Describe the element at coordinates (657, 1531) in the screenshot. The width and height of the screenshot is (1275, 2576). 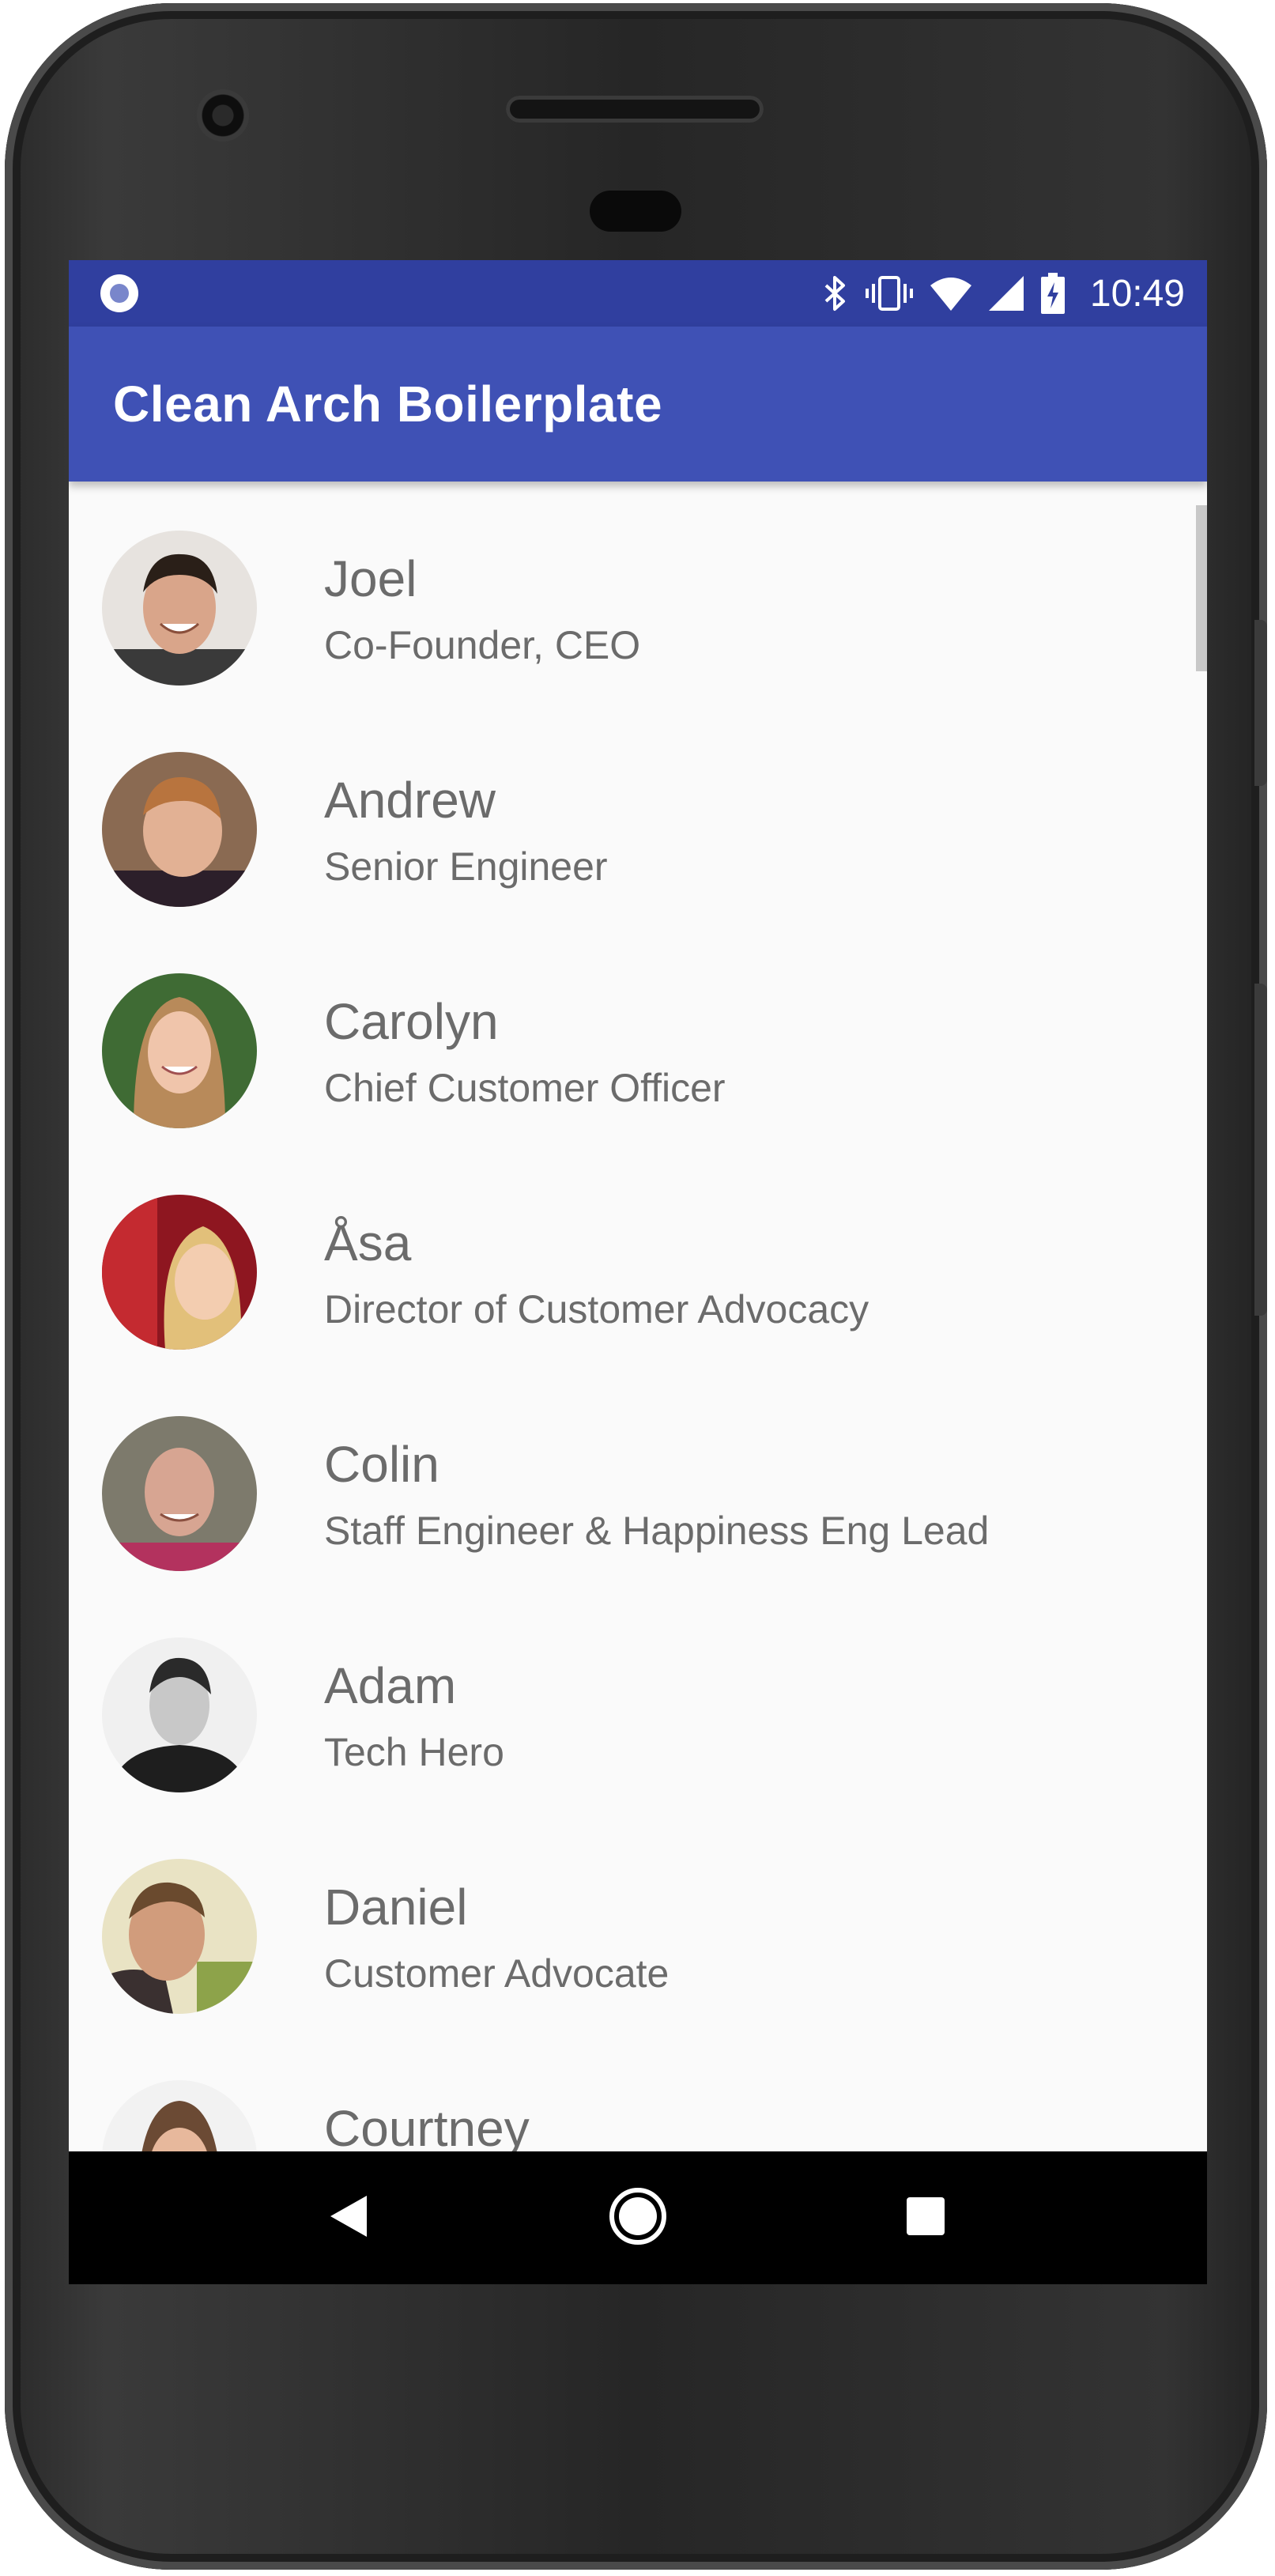
I see `member-title: Staff Engineer & Happiness Eng Lead` at that location.